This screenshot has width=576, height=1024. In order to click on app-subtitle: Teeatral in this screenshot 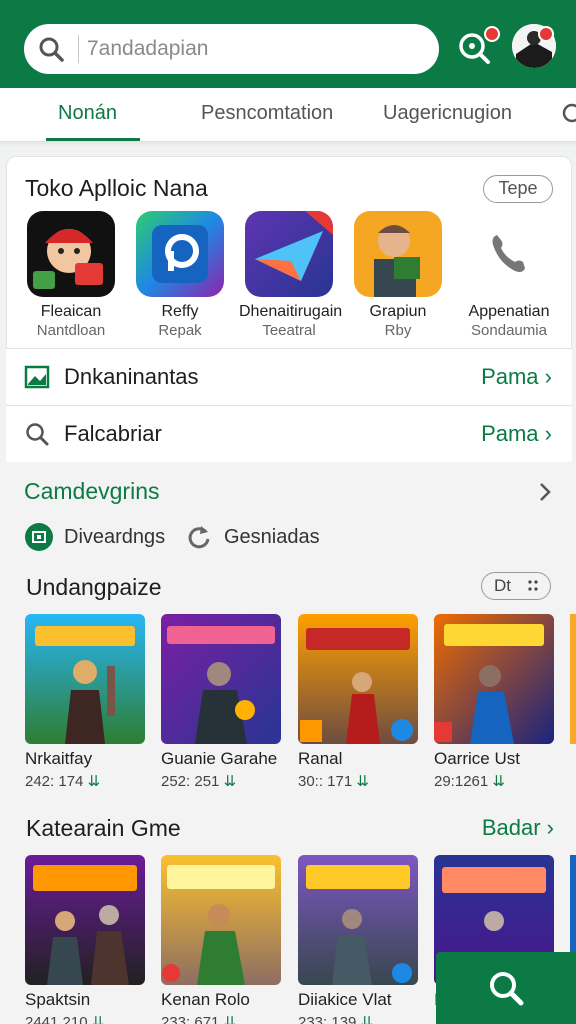, I will do `click(289, 330)`.